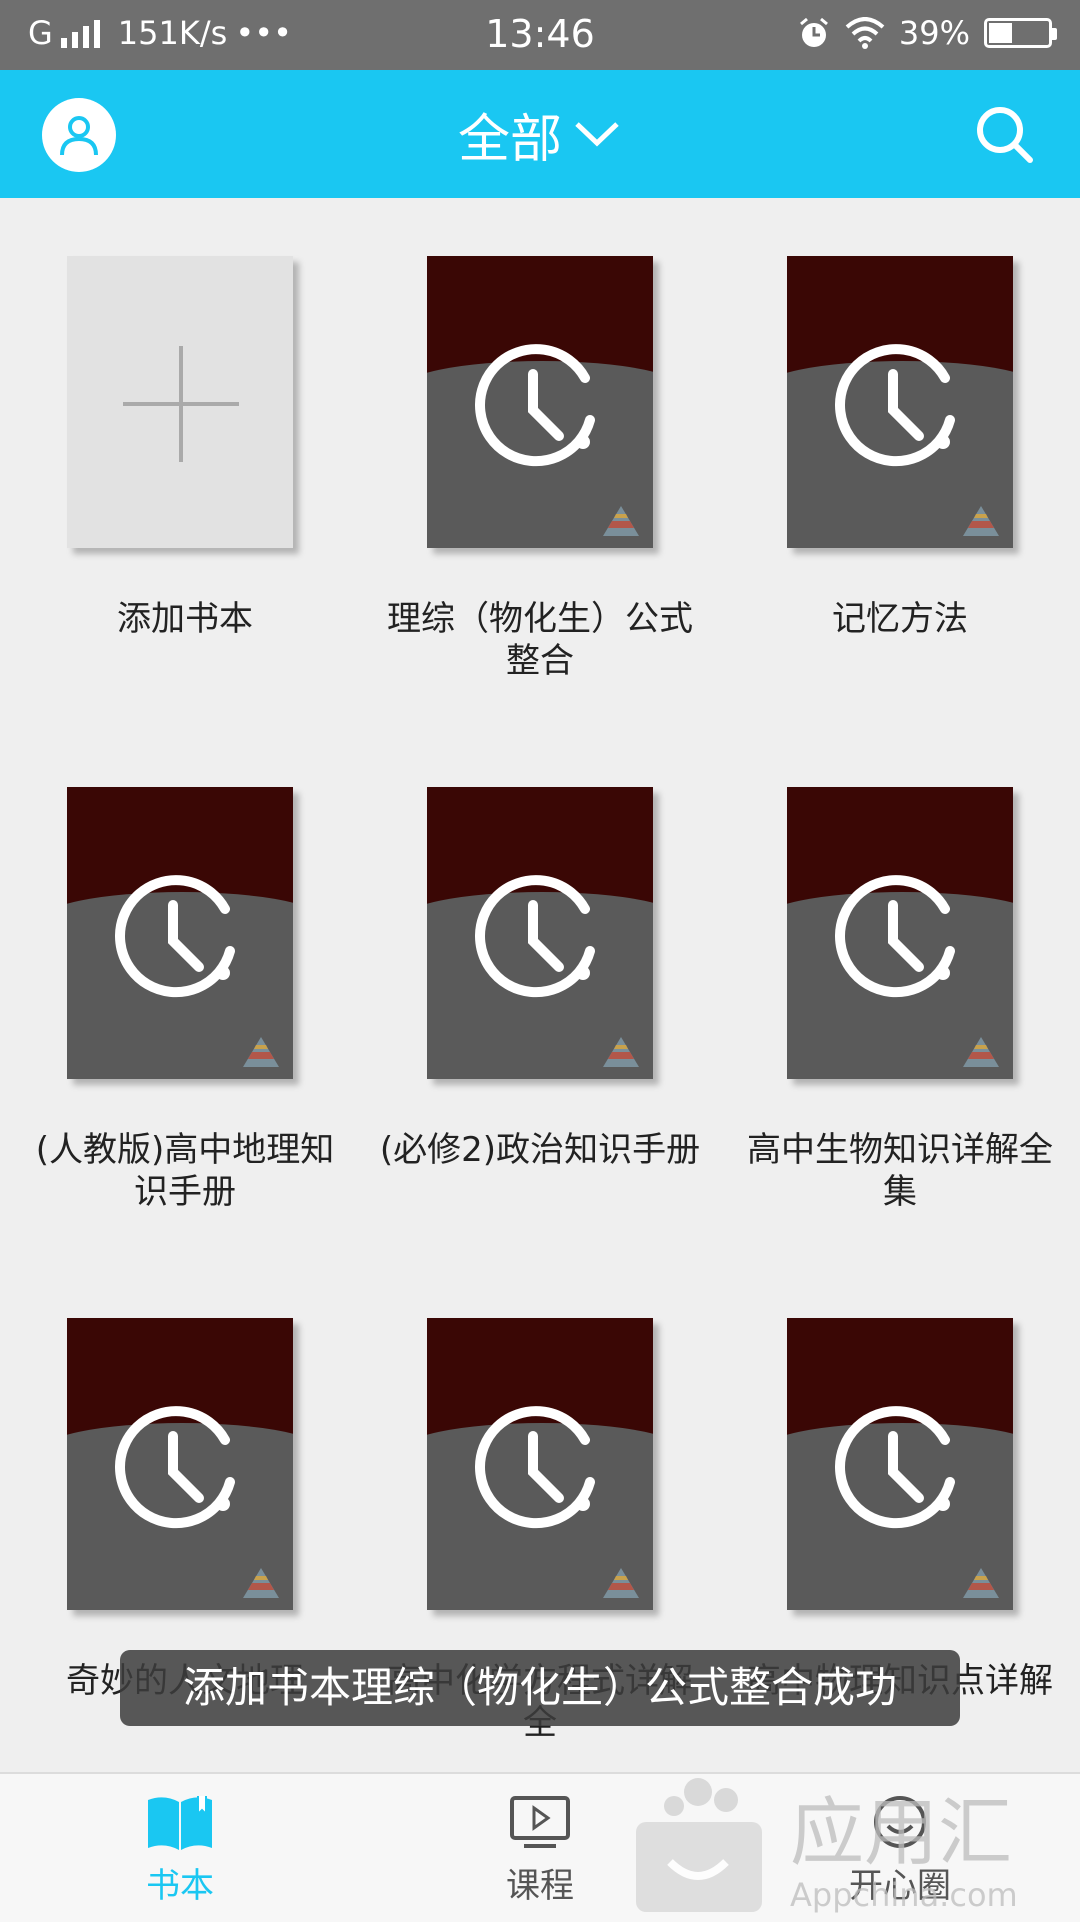 This screenshot has height=1922, width=1080. Describe the element at coordinates (540, 1886) in the screenshot. I see `nav-label-courses: 课程` at that location.